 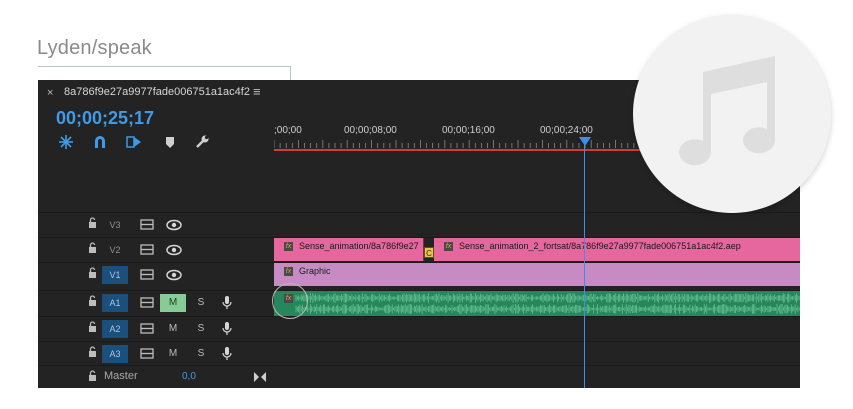 What do you see at coordinates (201, 354) in the screenshot?
I see `solo-button-a3: S` at bounding box center [201, 354].